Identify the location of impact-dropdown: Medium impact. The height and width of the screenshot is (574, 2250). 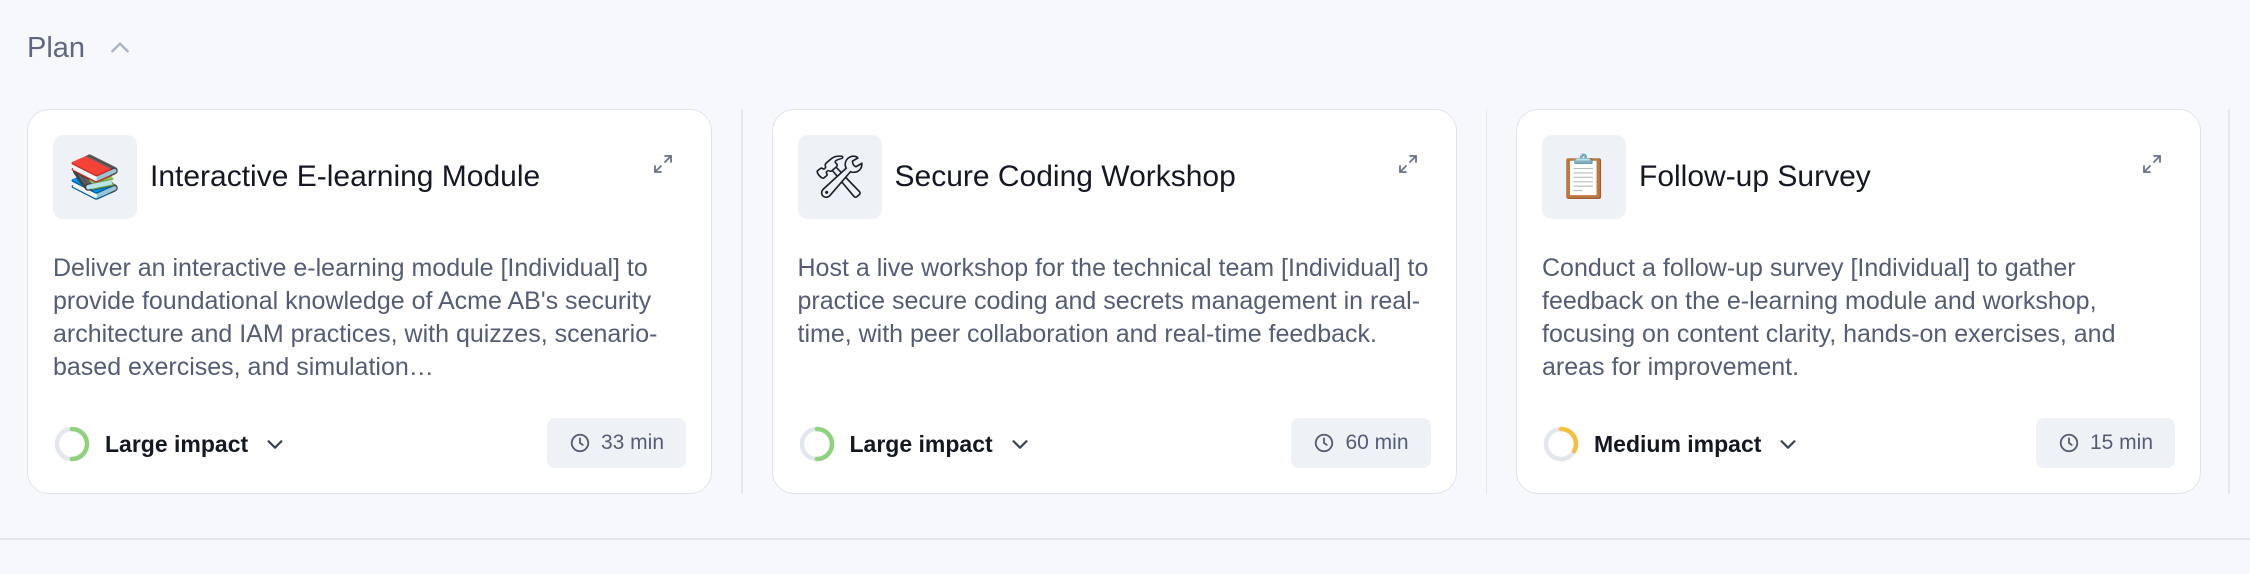
(1670, 444).